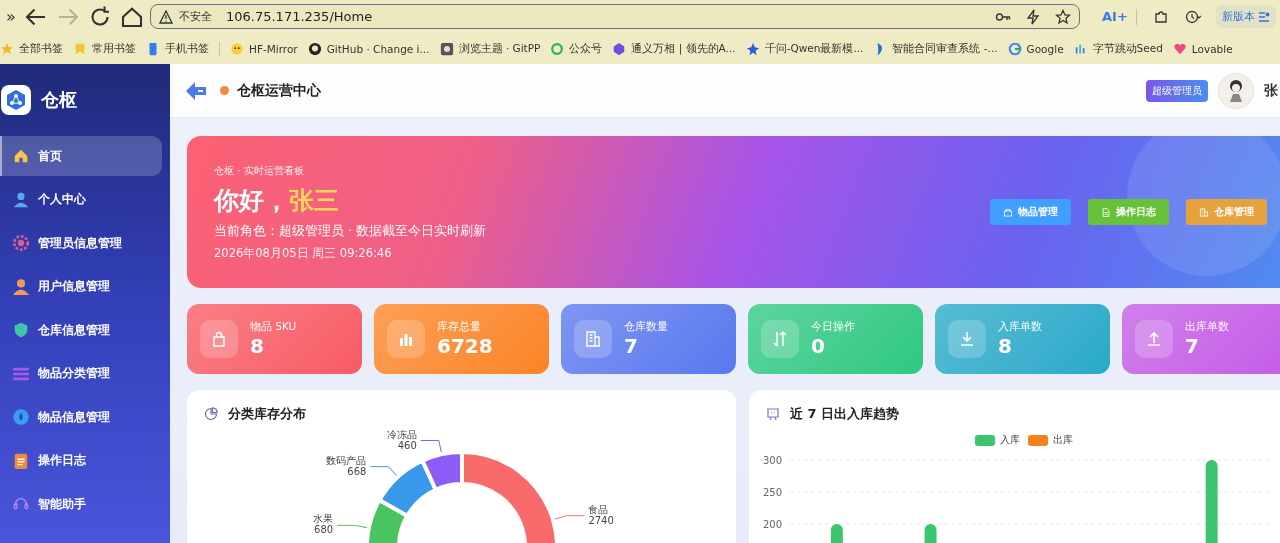 This screenshot has width=1280, height=543. What do you see at coordinates (81, 460) in the screenshot?
I see `sidebar-item: 操作日志` at bounding box center [81, 460].